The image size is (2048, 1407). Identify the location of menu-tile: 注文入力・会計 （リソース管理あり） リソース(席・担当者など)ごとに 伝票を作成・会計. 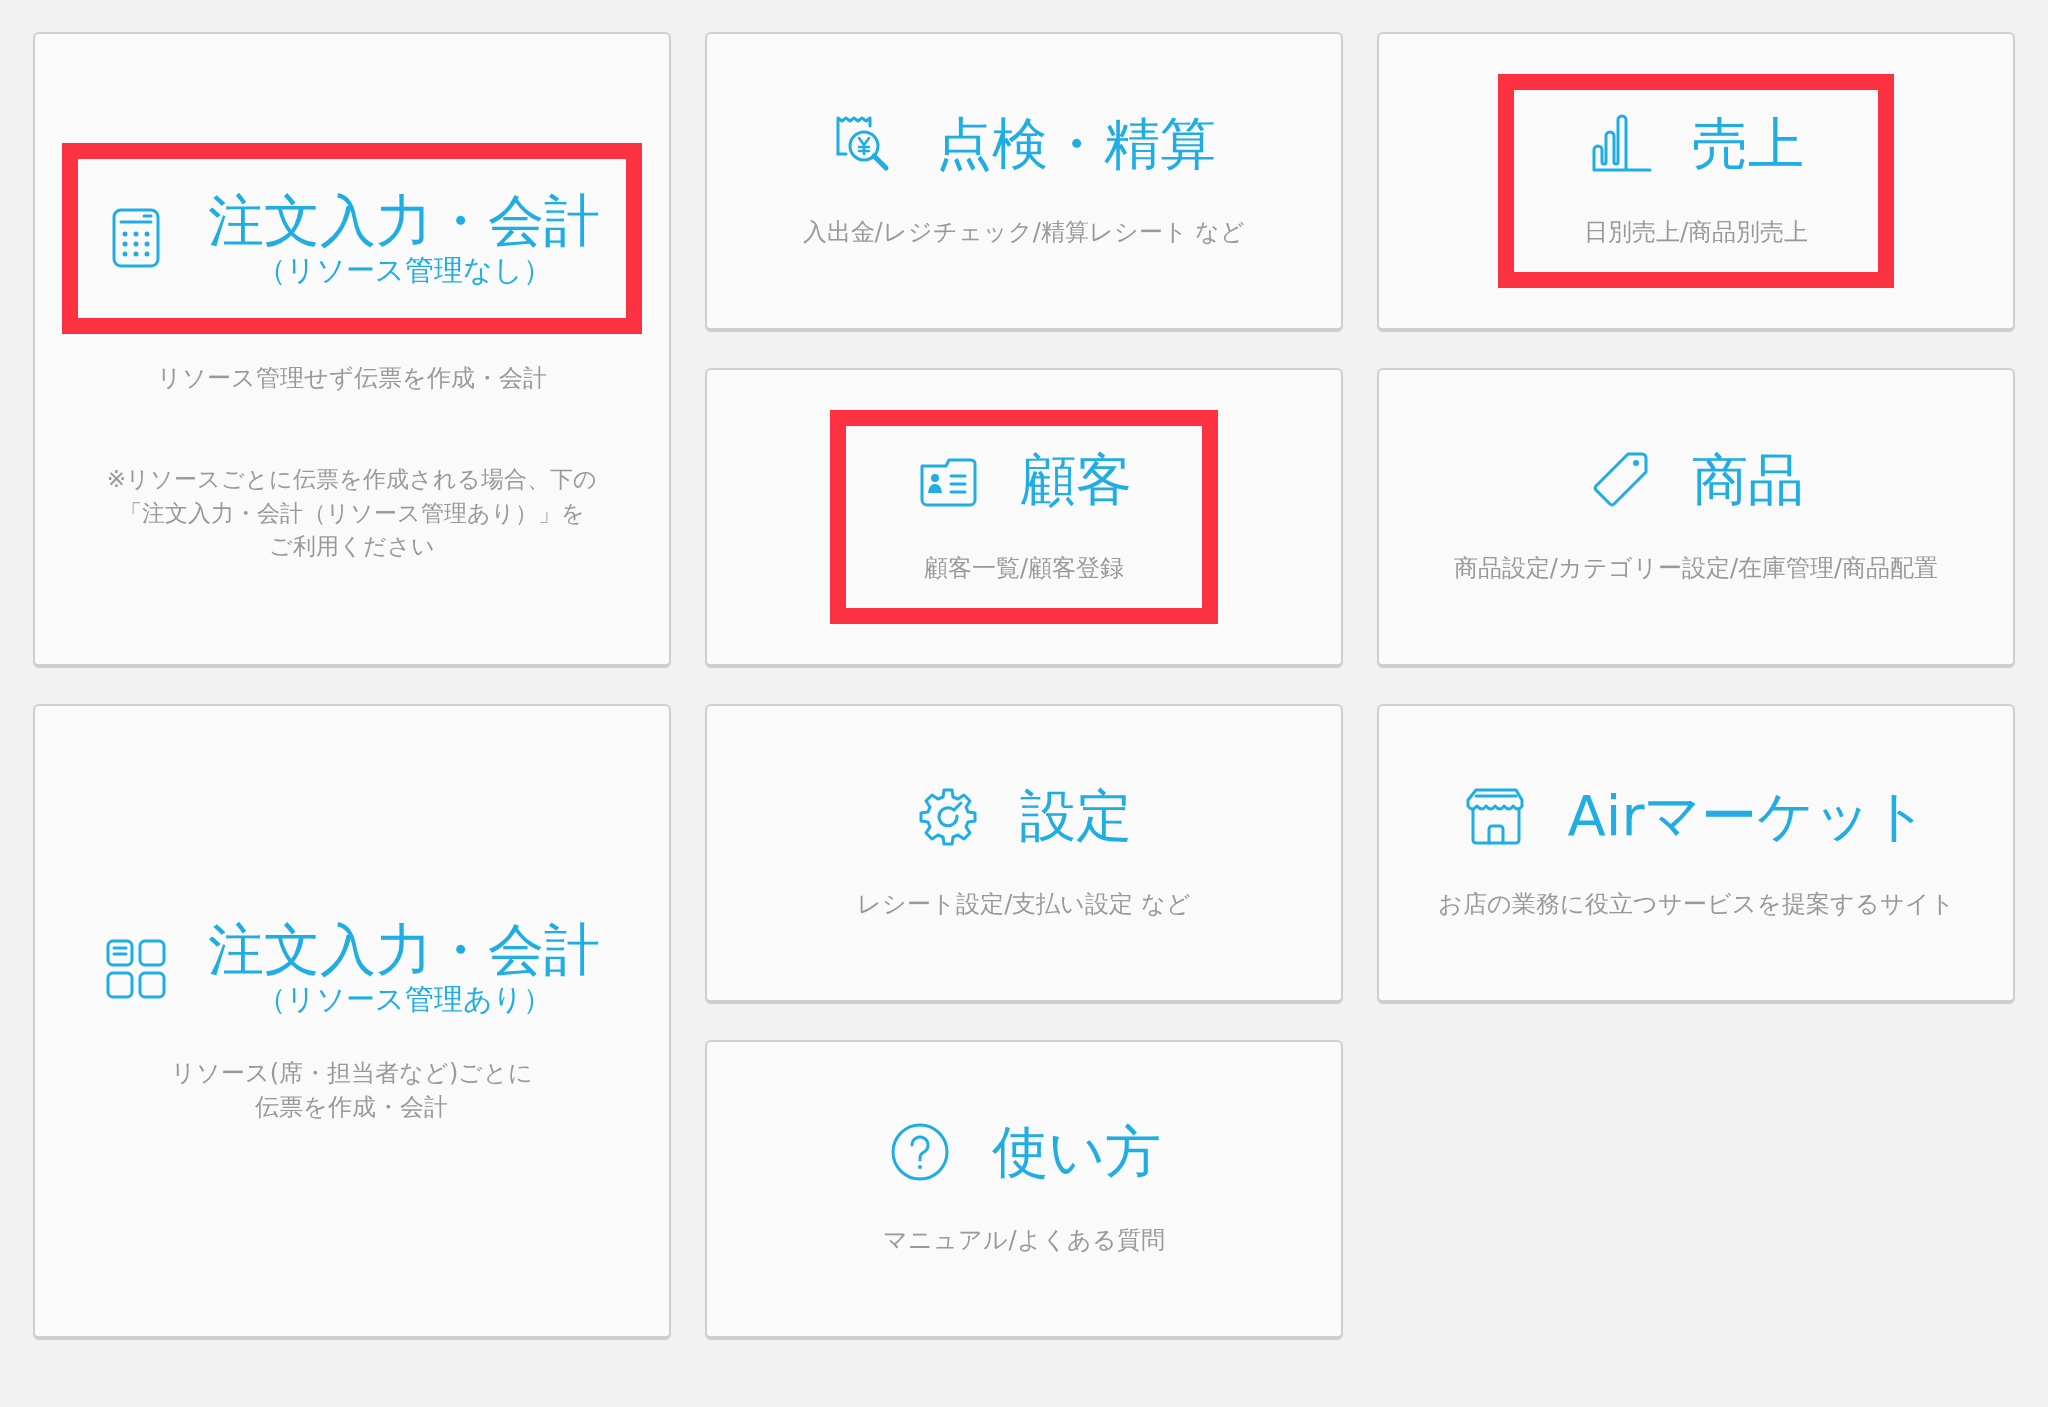
(352, 1022).